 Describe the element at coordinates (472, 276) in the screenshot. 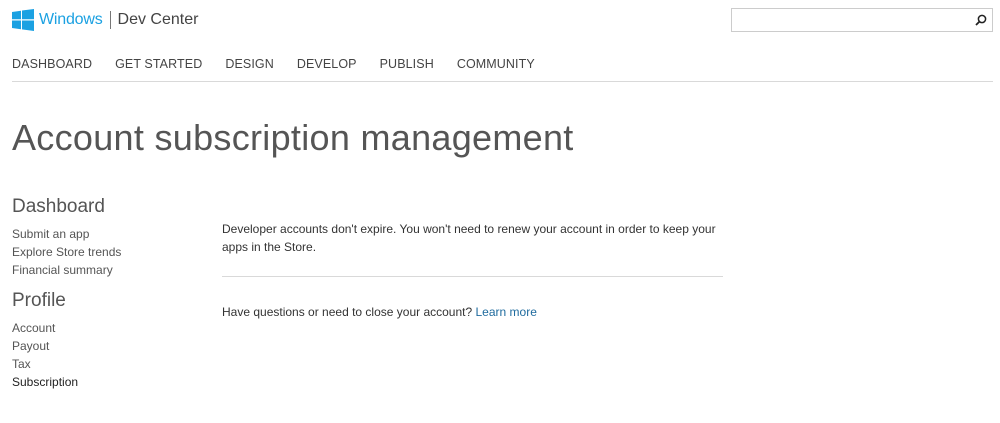

I see `content-divider` at that location.